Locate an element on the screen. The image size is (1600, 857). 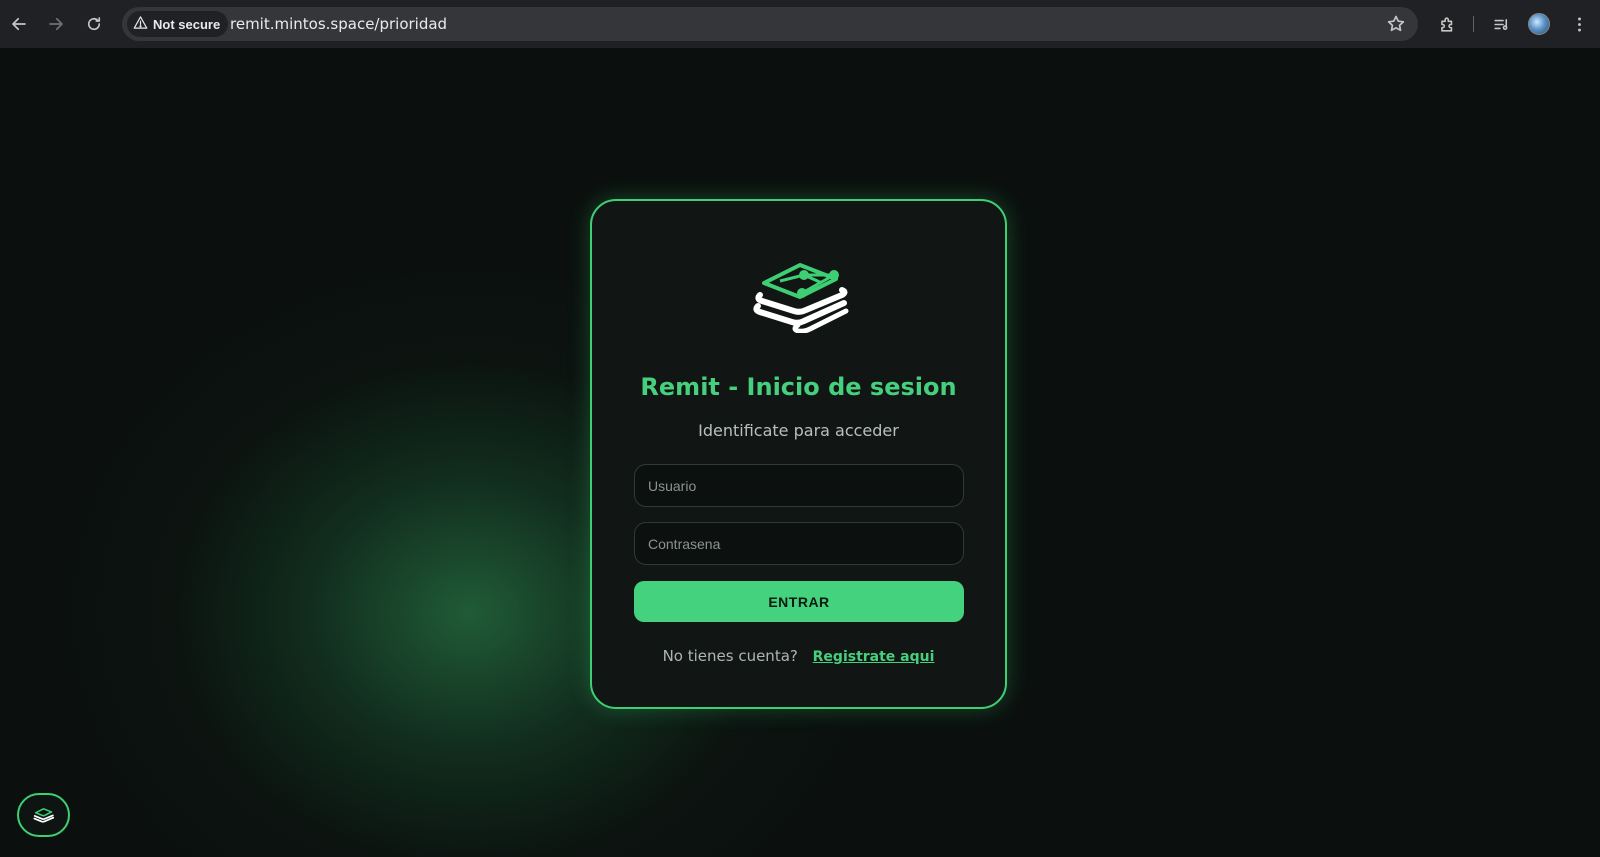
register-prompt: No tienes cuenta? is located at coordinates (730, 656).